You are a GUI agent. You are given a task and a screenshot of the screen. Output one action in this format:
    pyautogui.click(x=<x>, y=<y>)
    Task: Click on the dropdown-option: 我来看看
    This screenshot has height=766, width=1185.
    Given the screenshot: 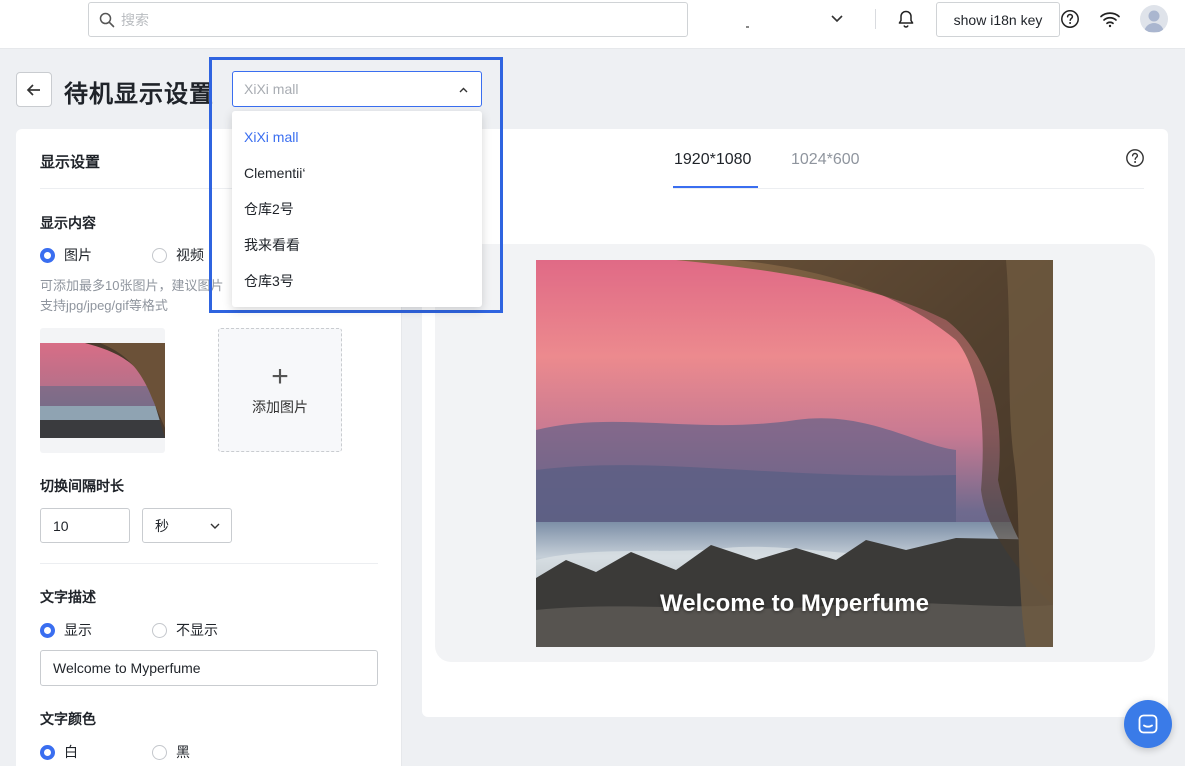 What is the action you would take?
    pyautogui.click(x=357, y=245)
    